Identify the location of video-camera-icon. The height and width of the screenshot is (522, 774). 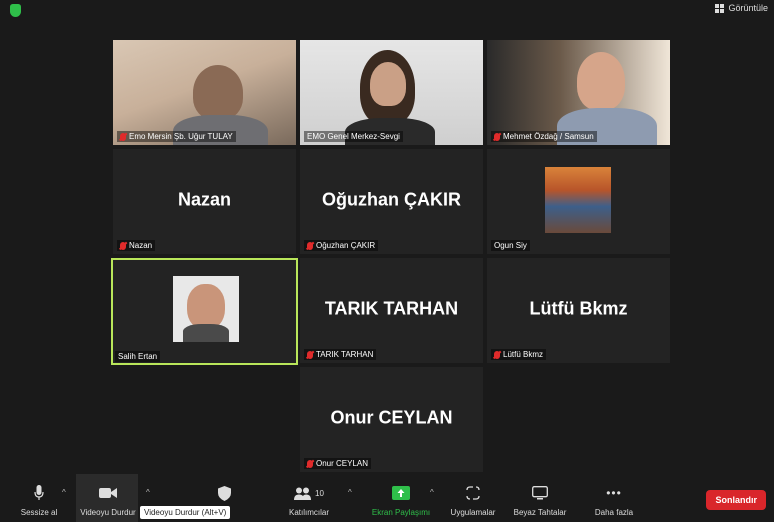
(108, 493).